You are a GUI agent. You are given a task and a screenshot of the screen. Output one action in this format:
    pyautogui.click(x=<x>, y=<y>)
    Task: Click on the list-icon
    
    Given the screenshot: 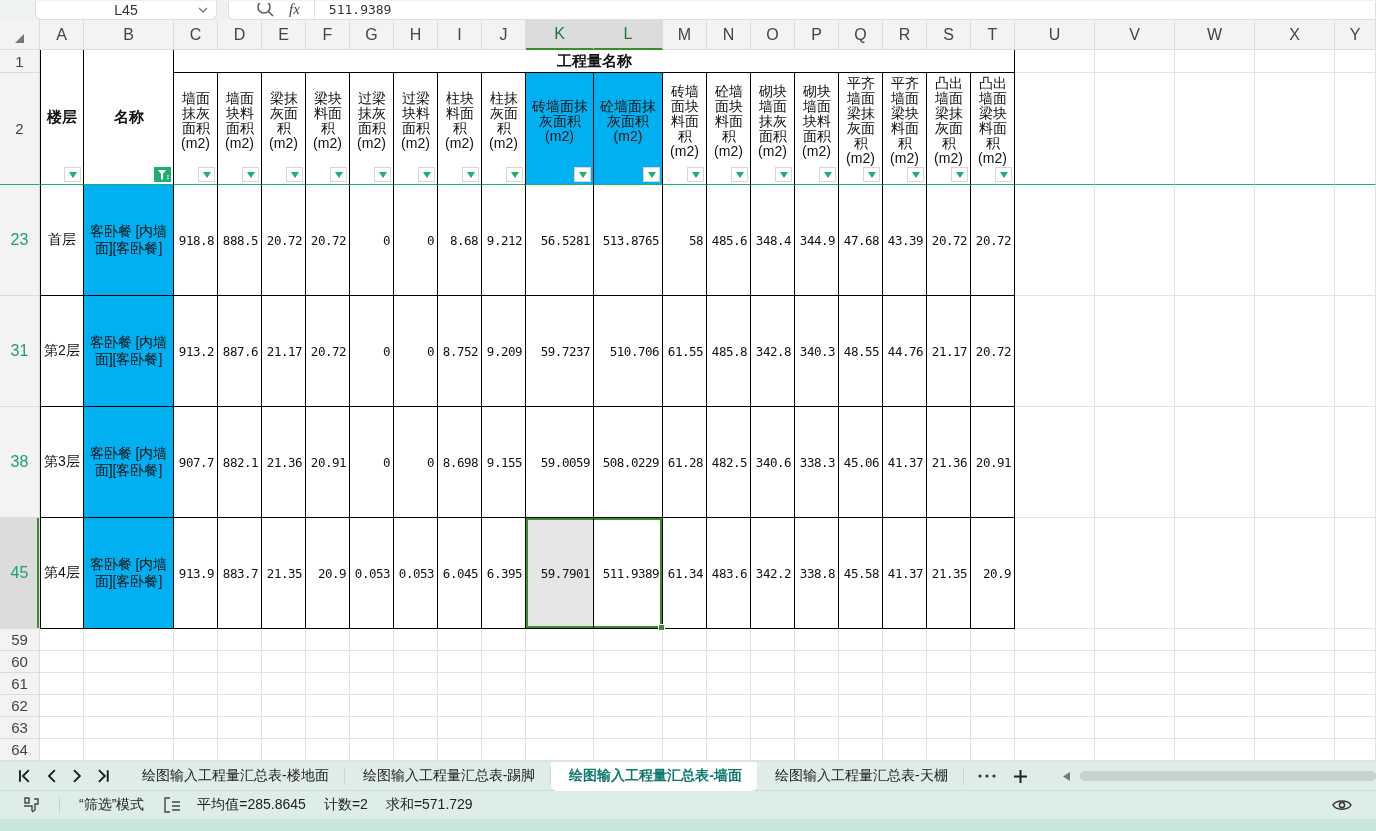 What is the action you would take?
    pyautogui.click(x=173, y=805)
    